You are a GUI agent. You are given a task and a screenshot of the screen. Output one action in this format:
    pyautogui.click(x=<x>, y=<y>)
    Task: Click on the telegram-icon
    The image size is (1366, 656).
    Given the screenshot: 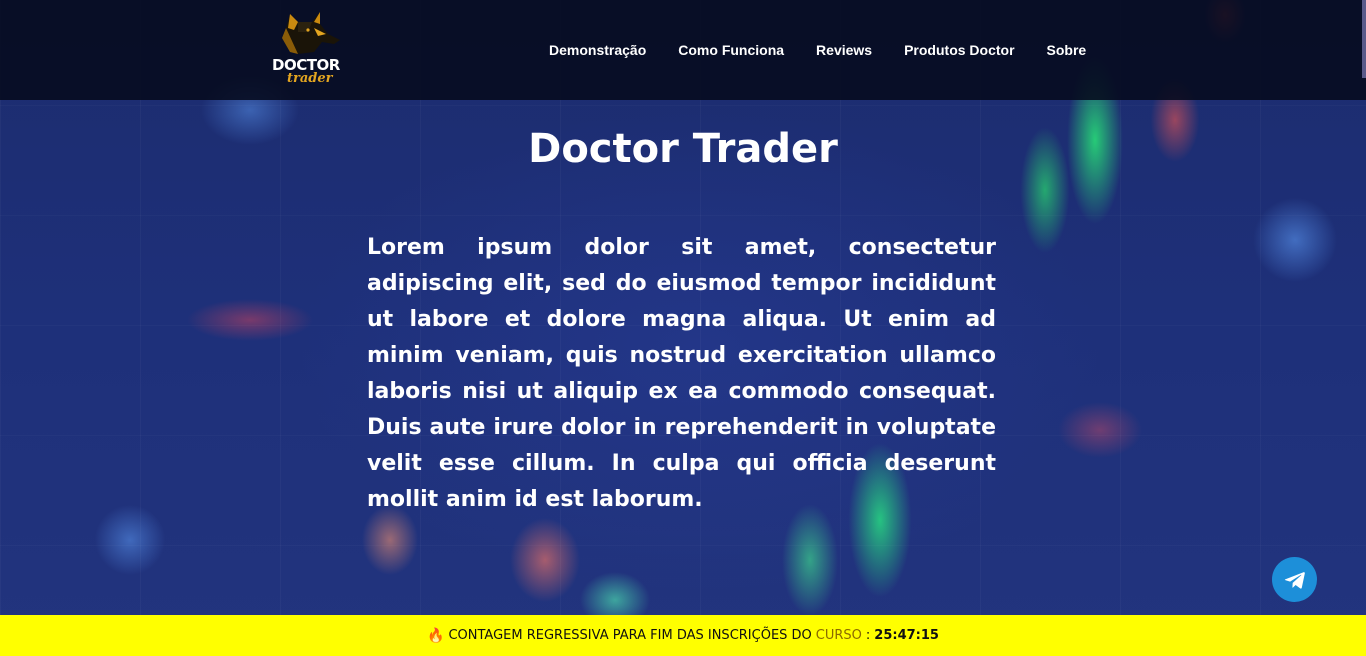 What is the action you would take?
    pyautogui.click(x=1294, y=580)
    